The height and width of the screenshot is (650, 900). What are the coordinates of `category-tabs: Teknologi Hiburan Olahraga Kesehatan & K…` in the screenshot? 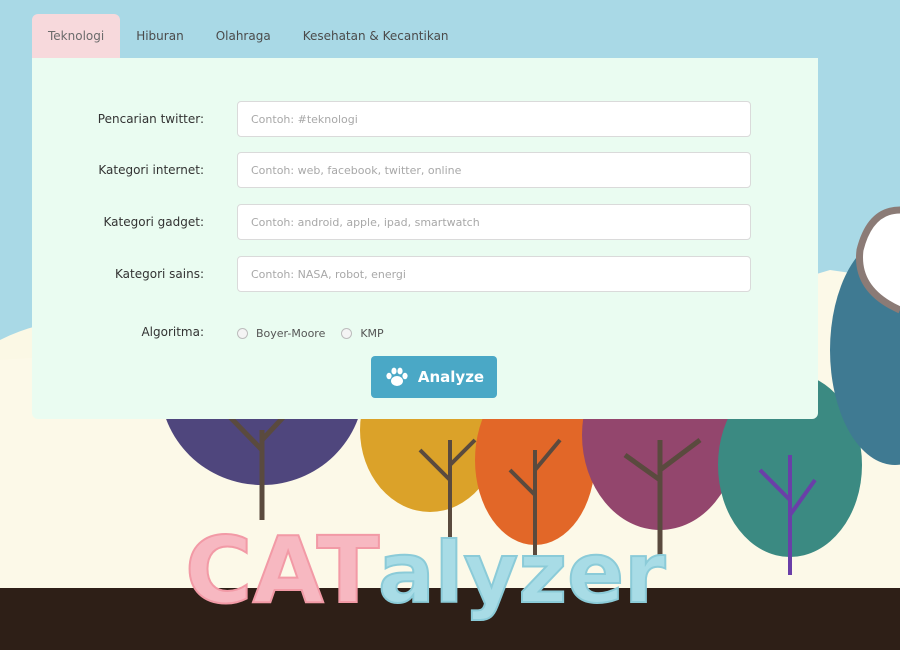 It's located at (248, 36).